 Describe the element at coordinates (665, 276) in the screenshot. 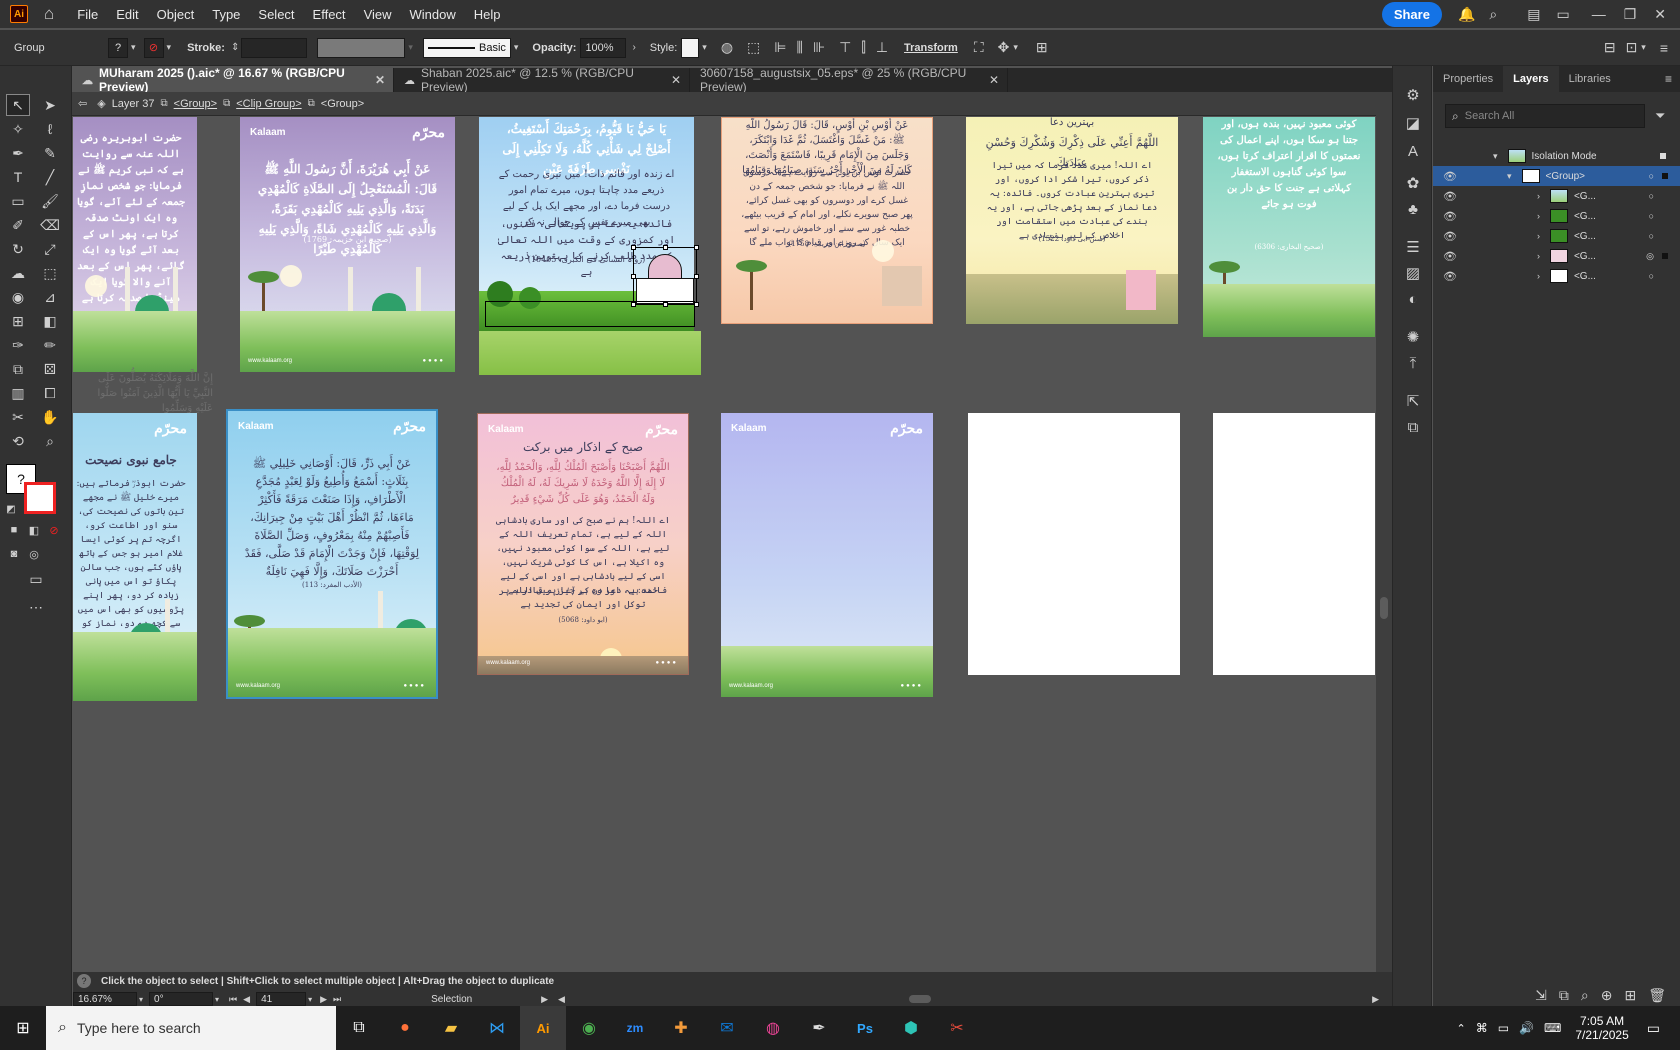

I see `selected-mosque-object` at that location.